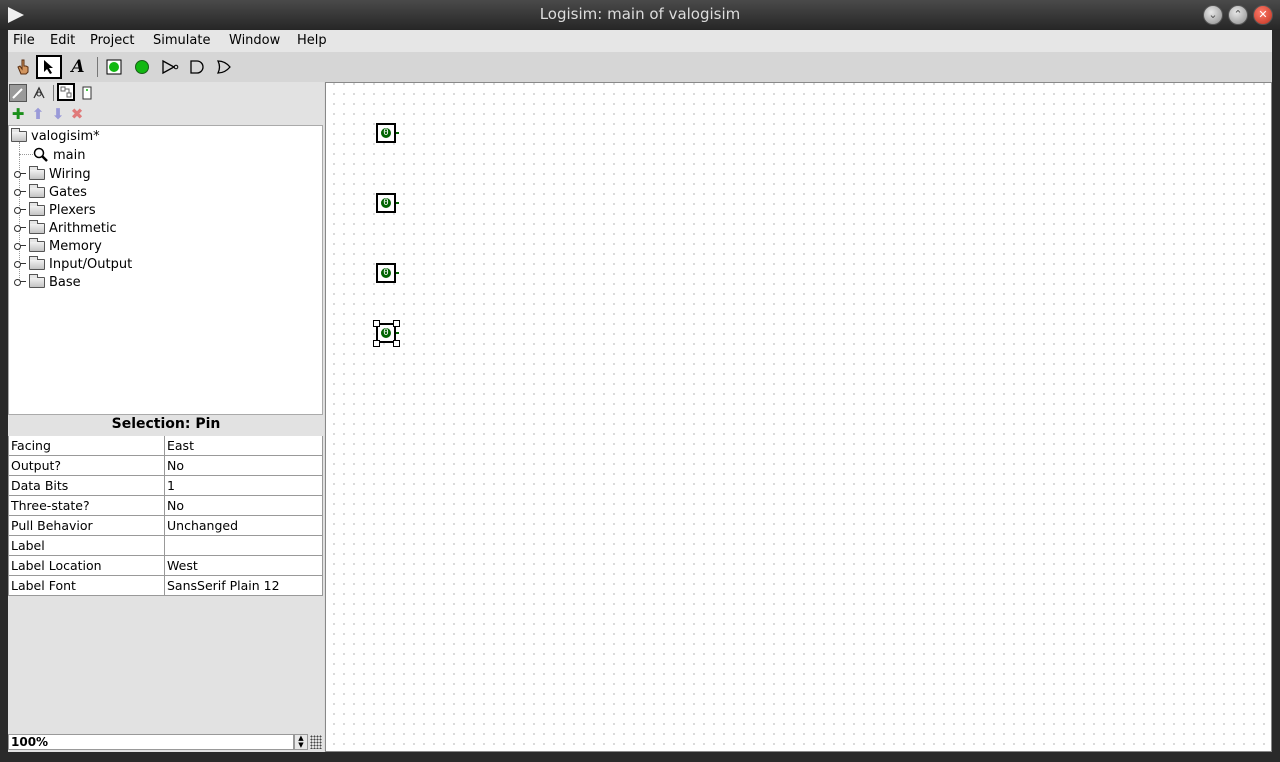 This screenshot has width=1280, height=762. What do you see at coordinates (26, 154) in the screenshot?
I see `tree-guide` at bounding box center [26, 154].